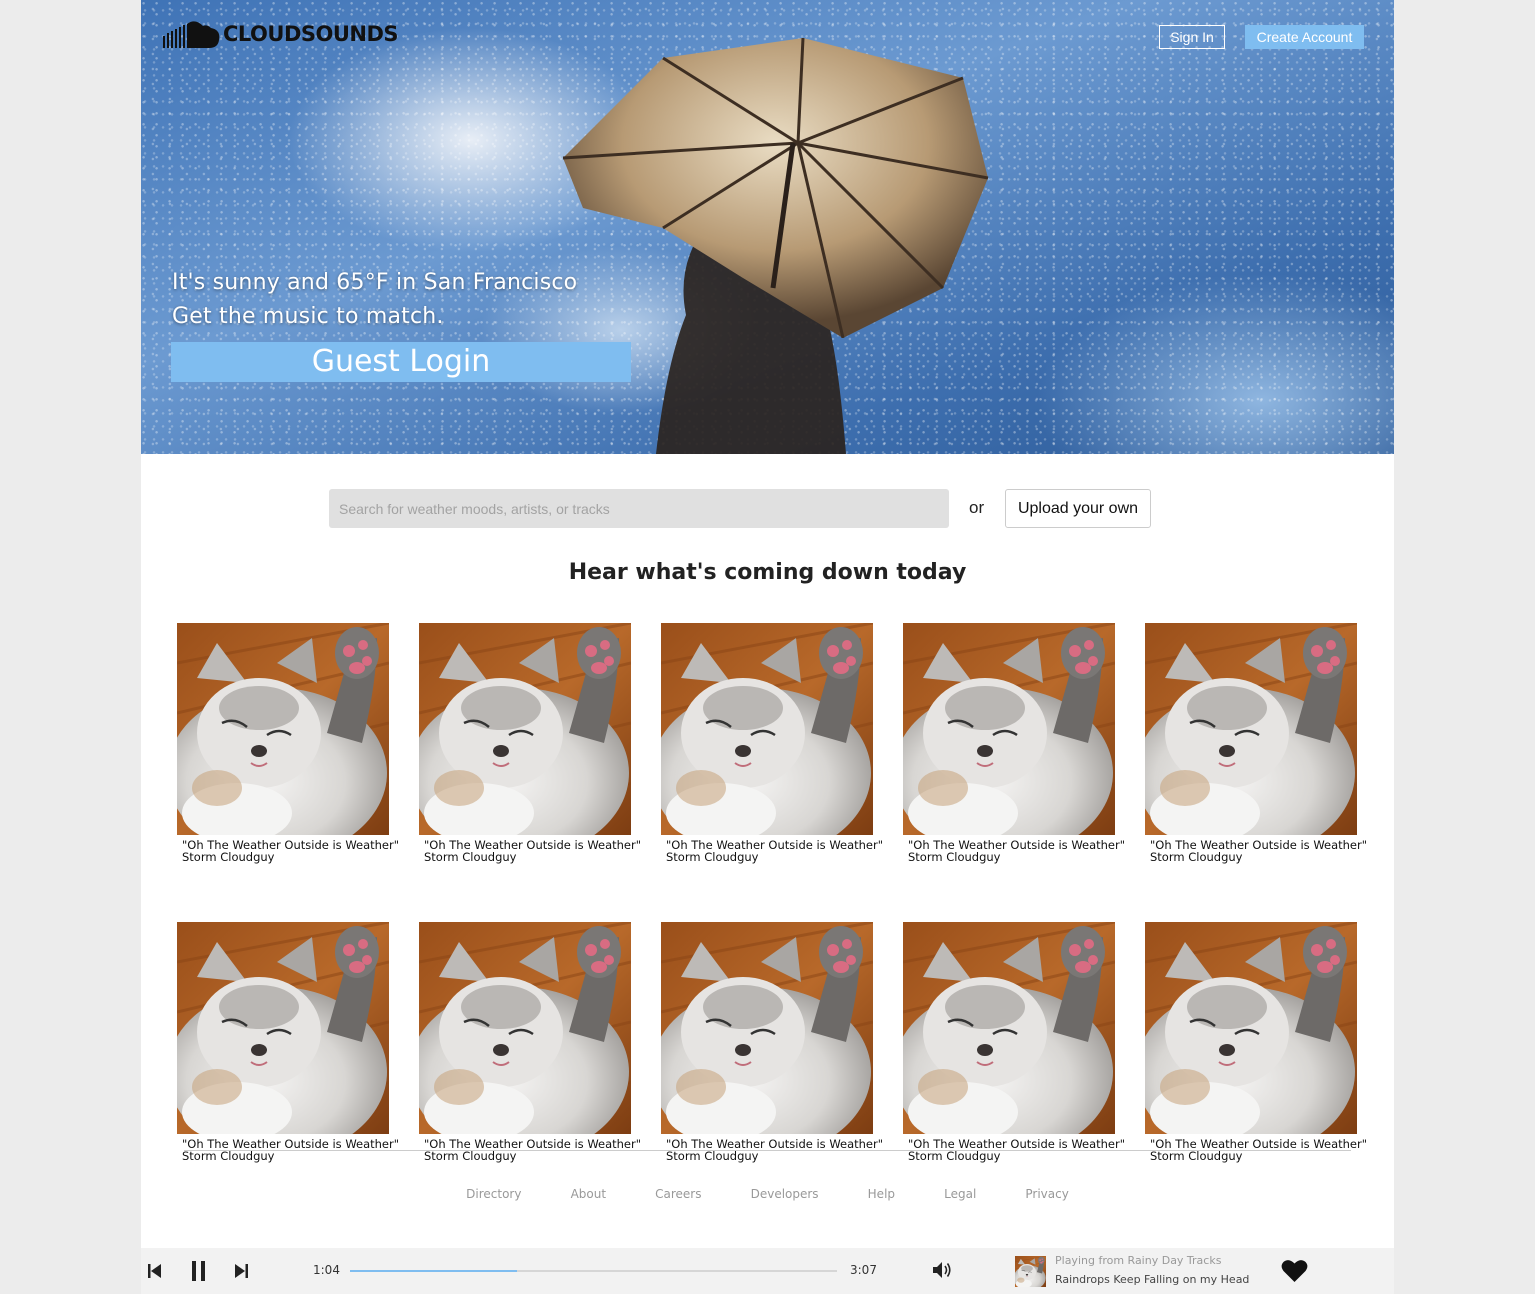  I want to click on pause-icon, so click(199, 1271).